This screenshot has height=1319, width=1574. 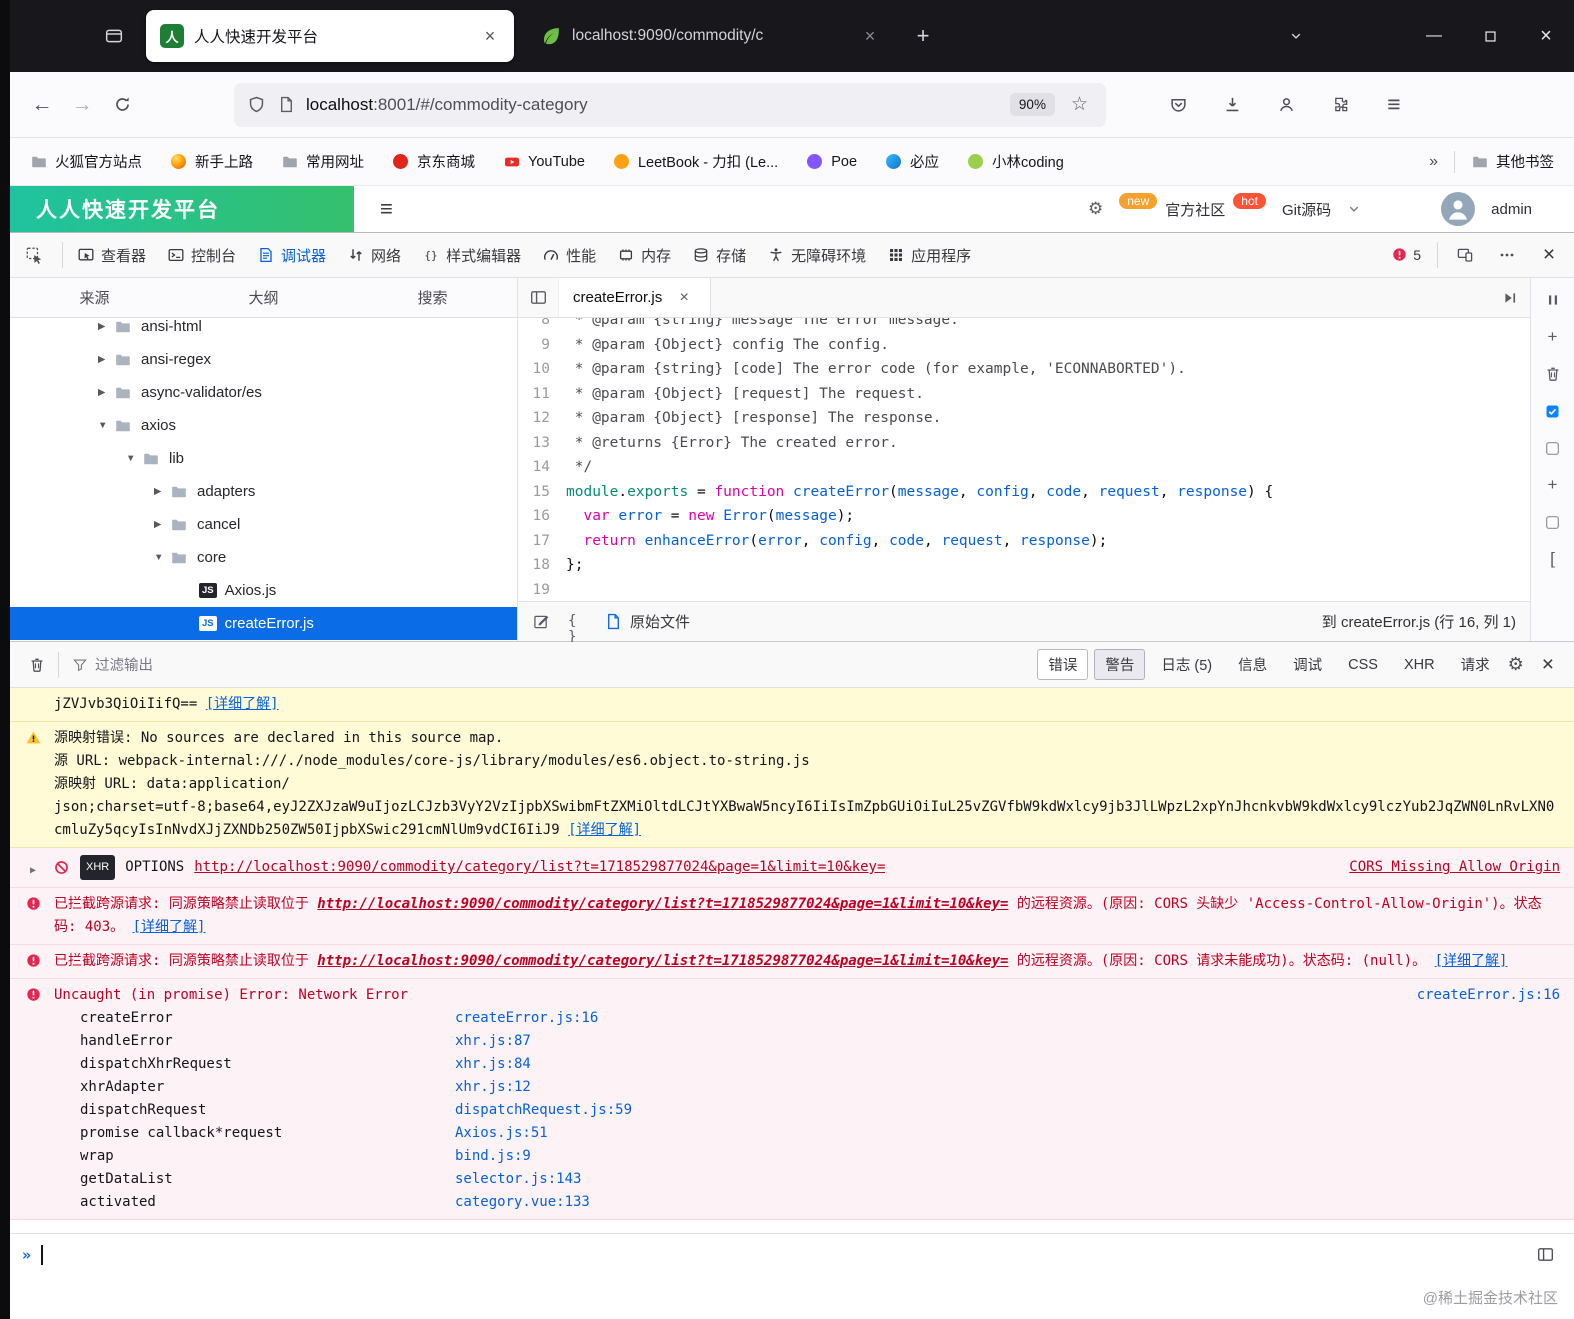 What do you see at coordinates (569, 255) in the screenshot?
I see `devtools-tab-performance: 性能` at bounding box center [569, 255].